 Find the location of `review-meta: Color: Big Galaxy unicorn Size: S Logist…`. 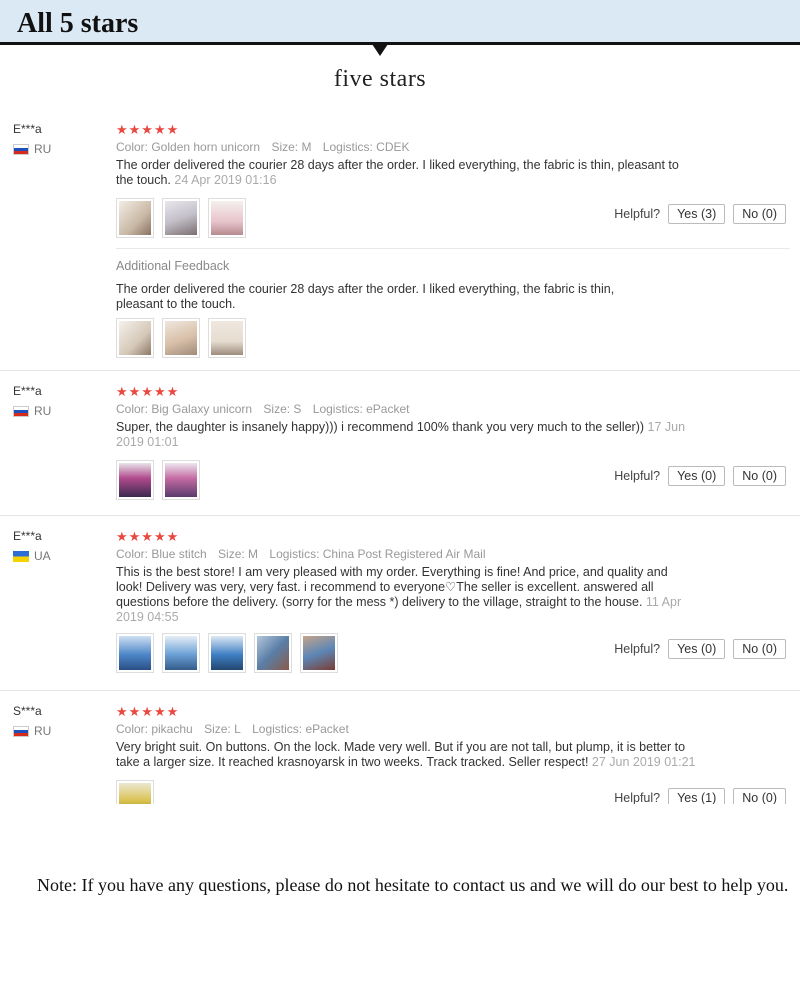

review-meta: Color: Big Galaxy unicorn Size: S Logist… is located at coordinates (266, 409).